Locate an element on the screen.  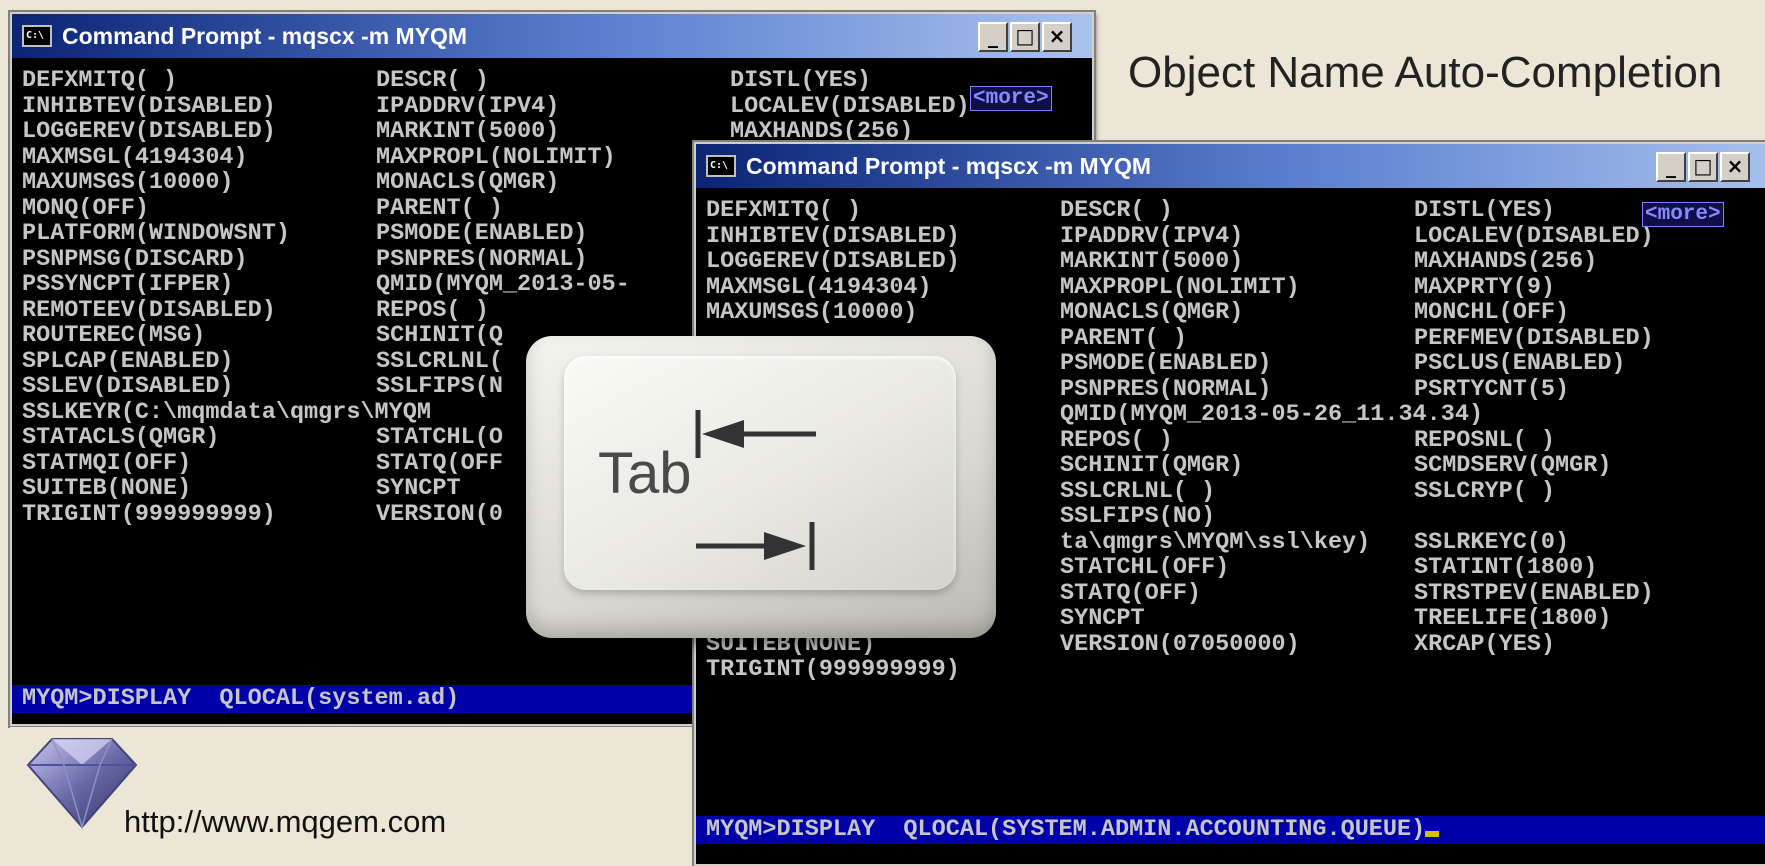
slide-title: Object Name Auto-Completion is located at coordinates (1425, 72).